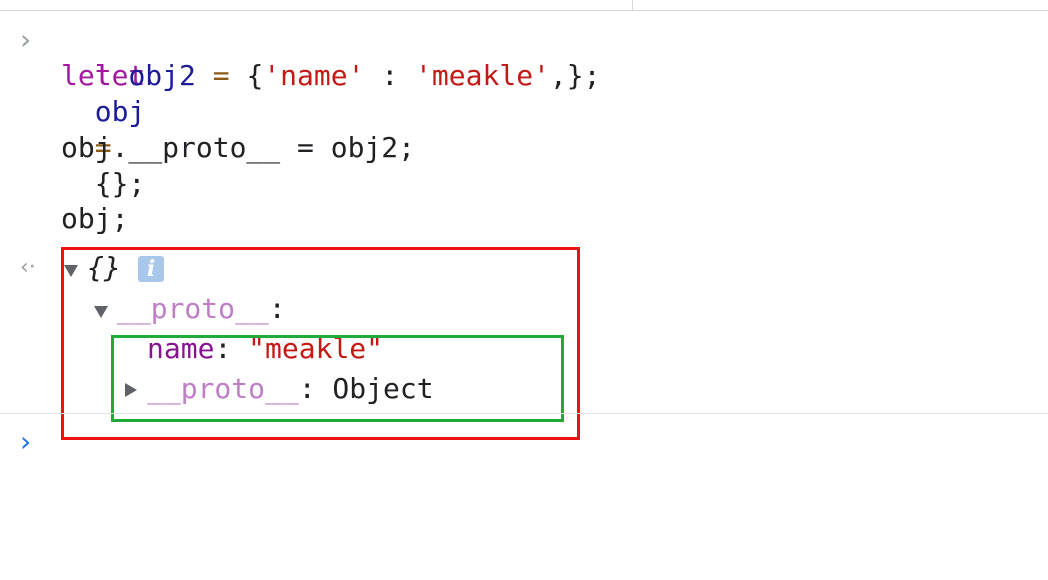 The width and height of the screenshot is (1048, 580). Describe the element at coordinates (120, 183) in the screenshot. I see `object-literal: {};` at that location.